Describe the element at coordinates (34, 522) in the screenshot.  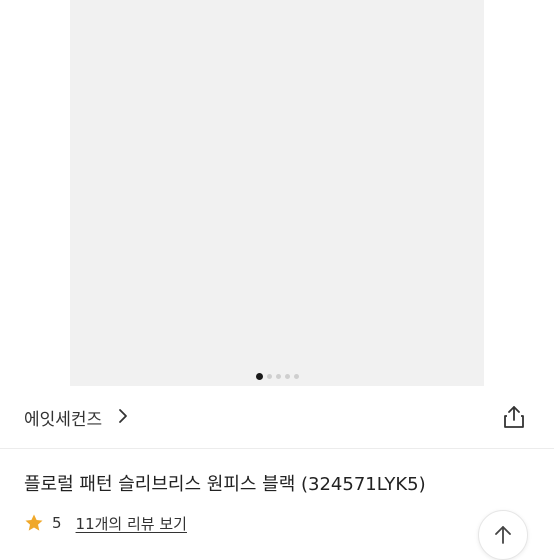
I see `star-icon` at that location.